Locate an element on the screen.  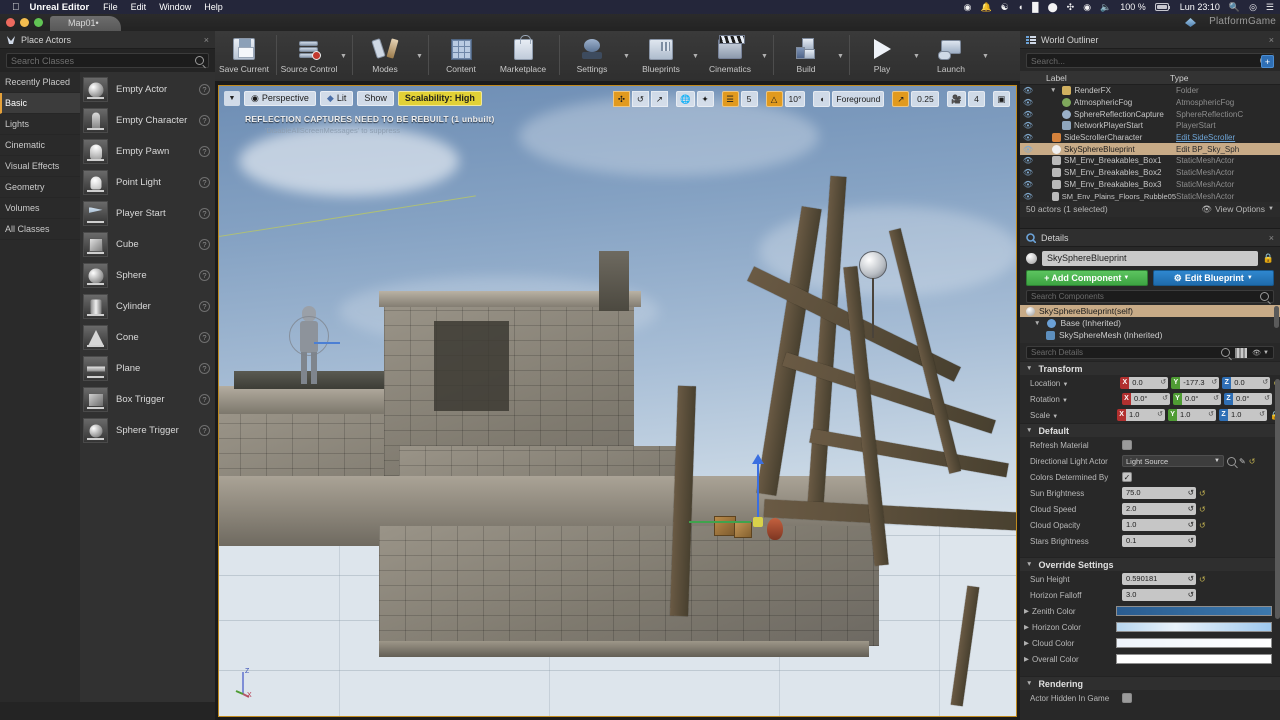
table-row: 👁 SM_Env_Breakables_Box1 StaticMeshActor is located at coordinates (1150, 161).